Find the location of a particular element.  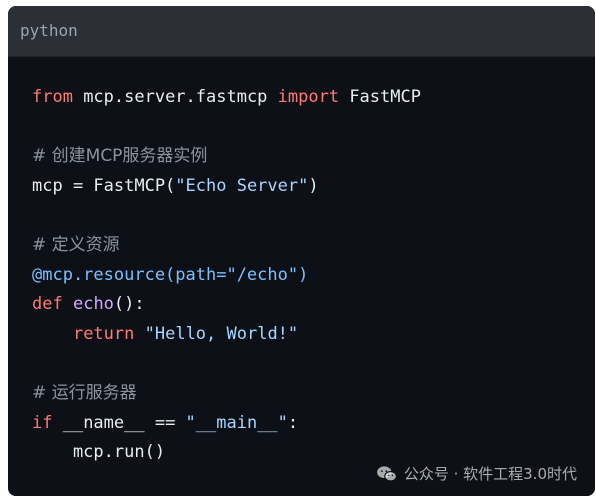

string-literal: "Hello, World!" is located at coordinates (221, 333).